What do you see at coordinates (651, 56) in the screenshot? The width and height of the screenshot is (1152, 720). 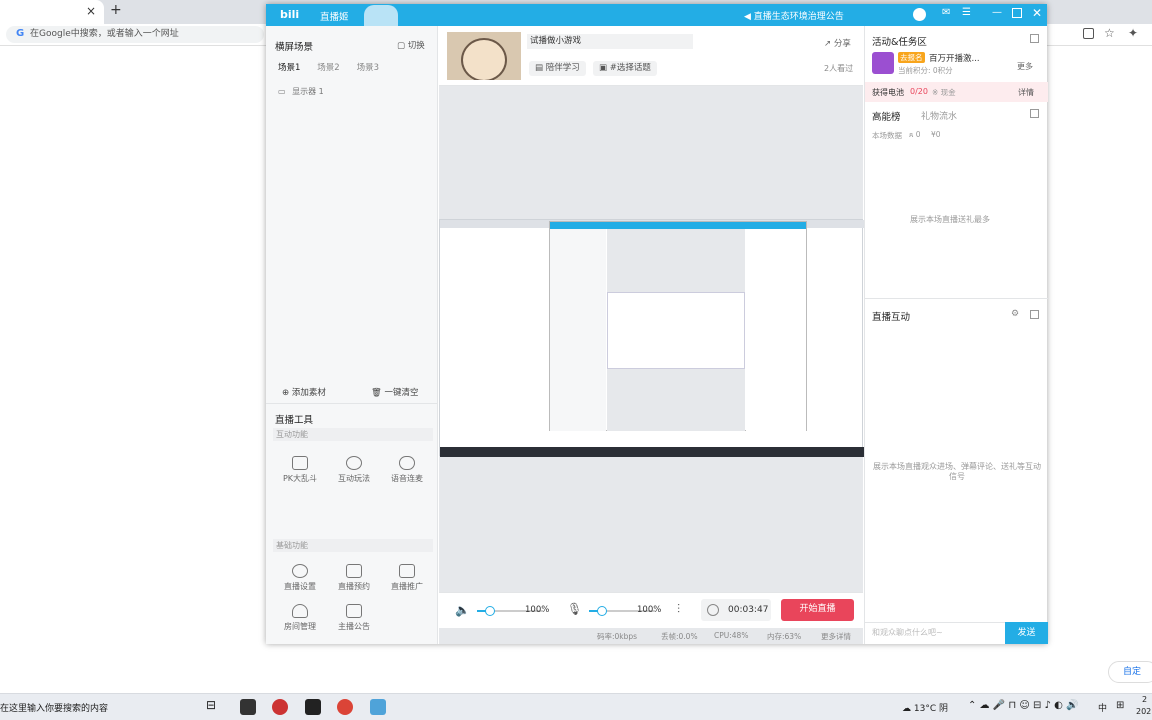 I see `stream-header: 试播做小游戏 ↗ 分享 ▤ 陪伴学习 ▣ #选择话题 2人看过` at bounding box center [651, 56].